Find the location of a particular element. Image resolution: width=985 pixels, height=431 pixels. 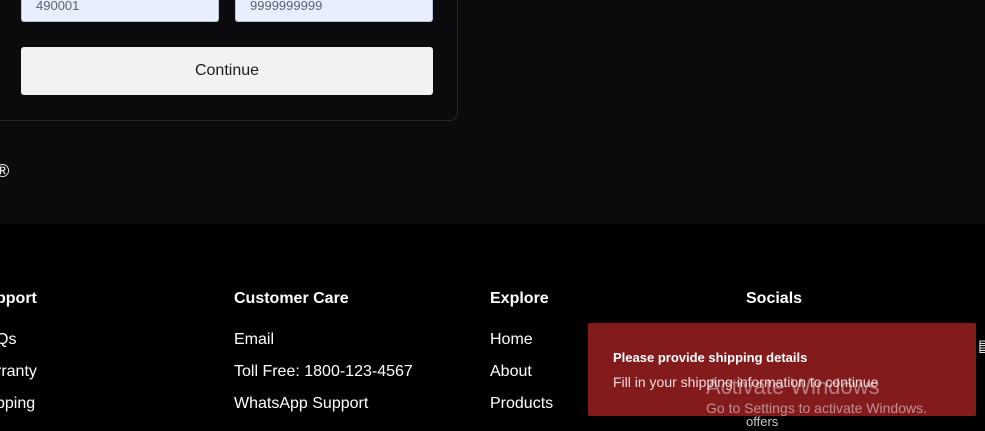

registered-symbol: ® is located at coordinates (5, 171).